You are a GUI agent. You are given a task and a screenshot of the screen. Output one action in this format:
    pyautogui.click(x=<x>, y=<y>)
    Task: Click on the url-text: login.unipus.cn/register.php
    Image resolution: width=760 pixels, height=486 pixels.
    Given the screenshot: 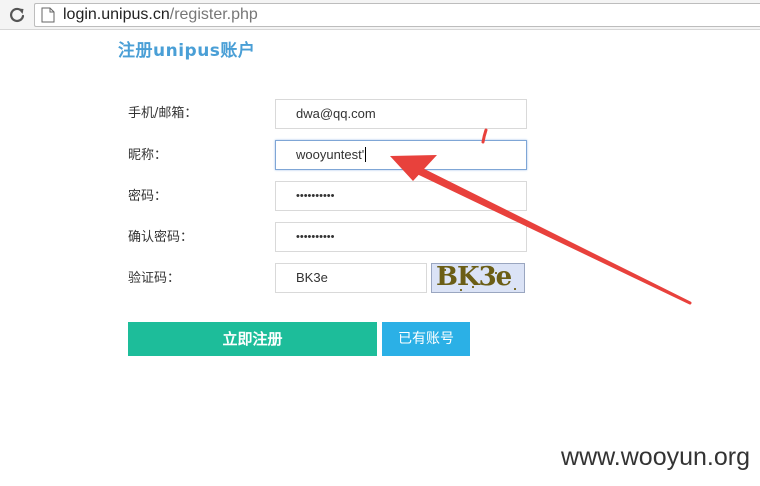 What is the action you would take?
    pyautogui.click(x=160, y=15)
    